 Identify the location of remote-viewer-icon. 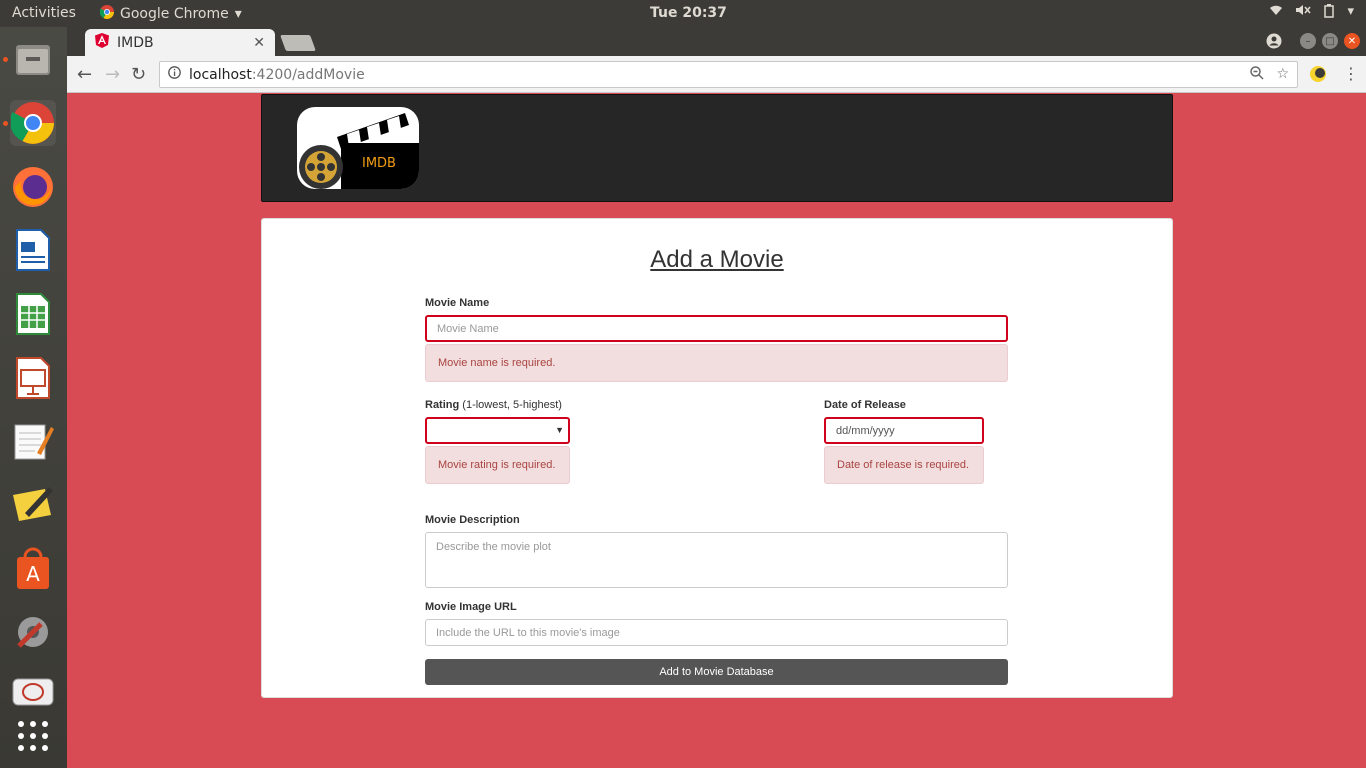
(33, 695).